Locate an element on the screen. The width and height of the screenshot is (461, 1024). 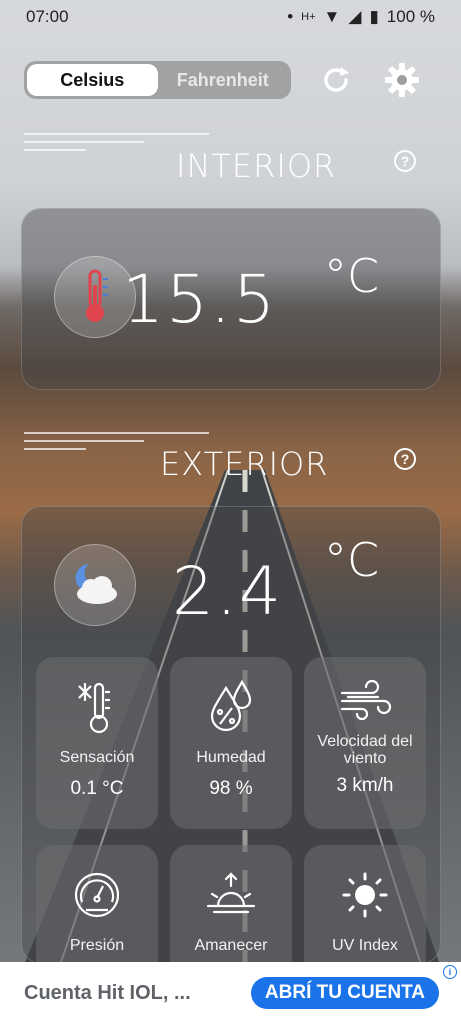
metric-wind-speed: Velocidad del viento 3 km/h is located at coordinates (365, 743).